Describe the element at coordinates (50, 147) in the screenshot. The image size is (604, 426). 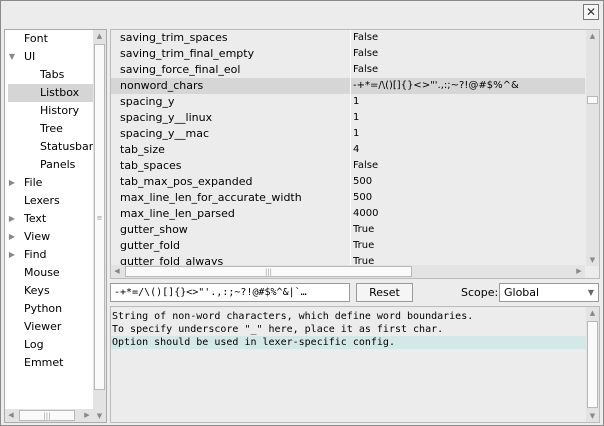
I see `tree-item-statusbar: Statusbar` at that location.